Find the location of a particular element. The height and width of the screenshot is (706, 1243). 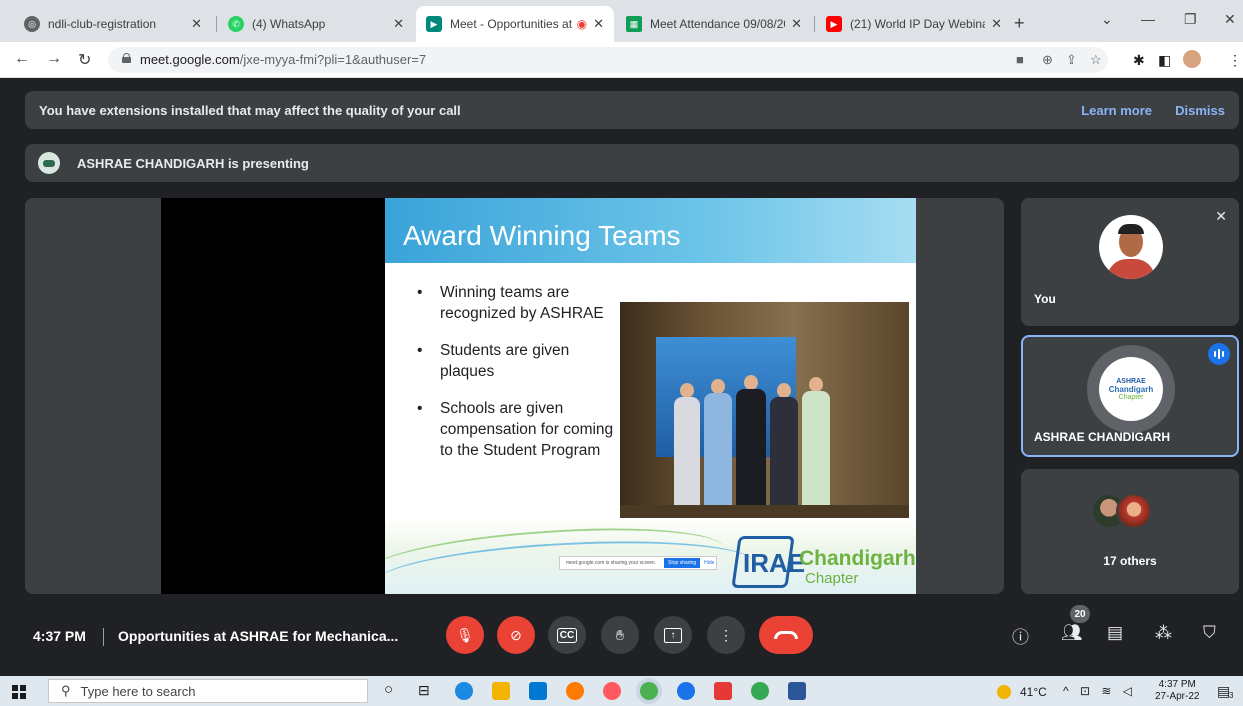

search-placeholder: Type here to search is located at coordinates (138, 691).